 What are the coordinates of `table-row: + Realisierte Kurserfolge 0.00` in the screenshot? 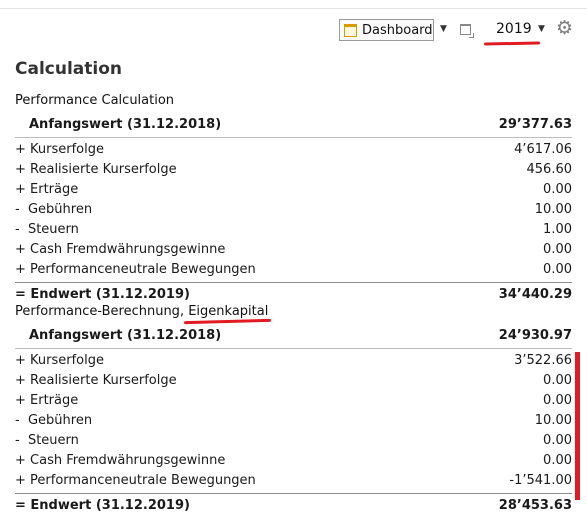 It's located at (293, 380).